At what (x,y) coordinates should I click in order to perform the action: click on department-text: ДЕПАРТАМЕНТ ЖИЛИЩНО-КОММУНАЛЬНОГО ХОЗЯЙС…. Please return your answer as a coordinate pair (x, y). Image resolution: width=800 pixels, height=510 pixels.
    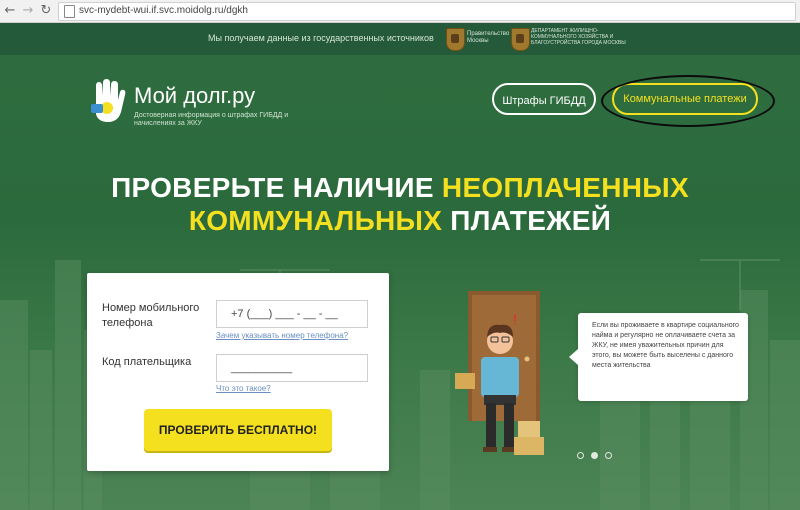
    Looking at the image, I should click on (578, 37).